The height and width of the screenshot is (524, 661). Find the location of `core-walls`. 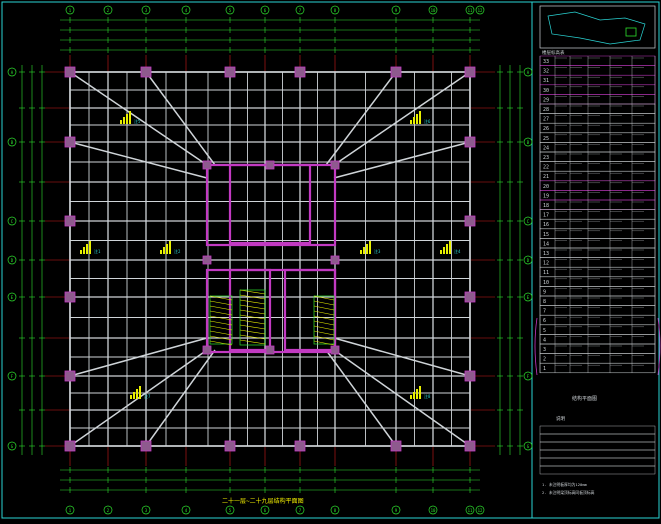

core-walls is located at coordinates (271, 258).